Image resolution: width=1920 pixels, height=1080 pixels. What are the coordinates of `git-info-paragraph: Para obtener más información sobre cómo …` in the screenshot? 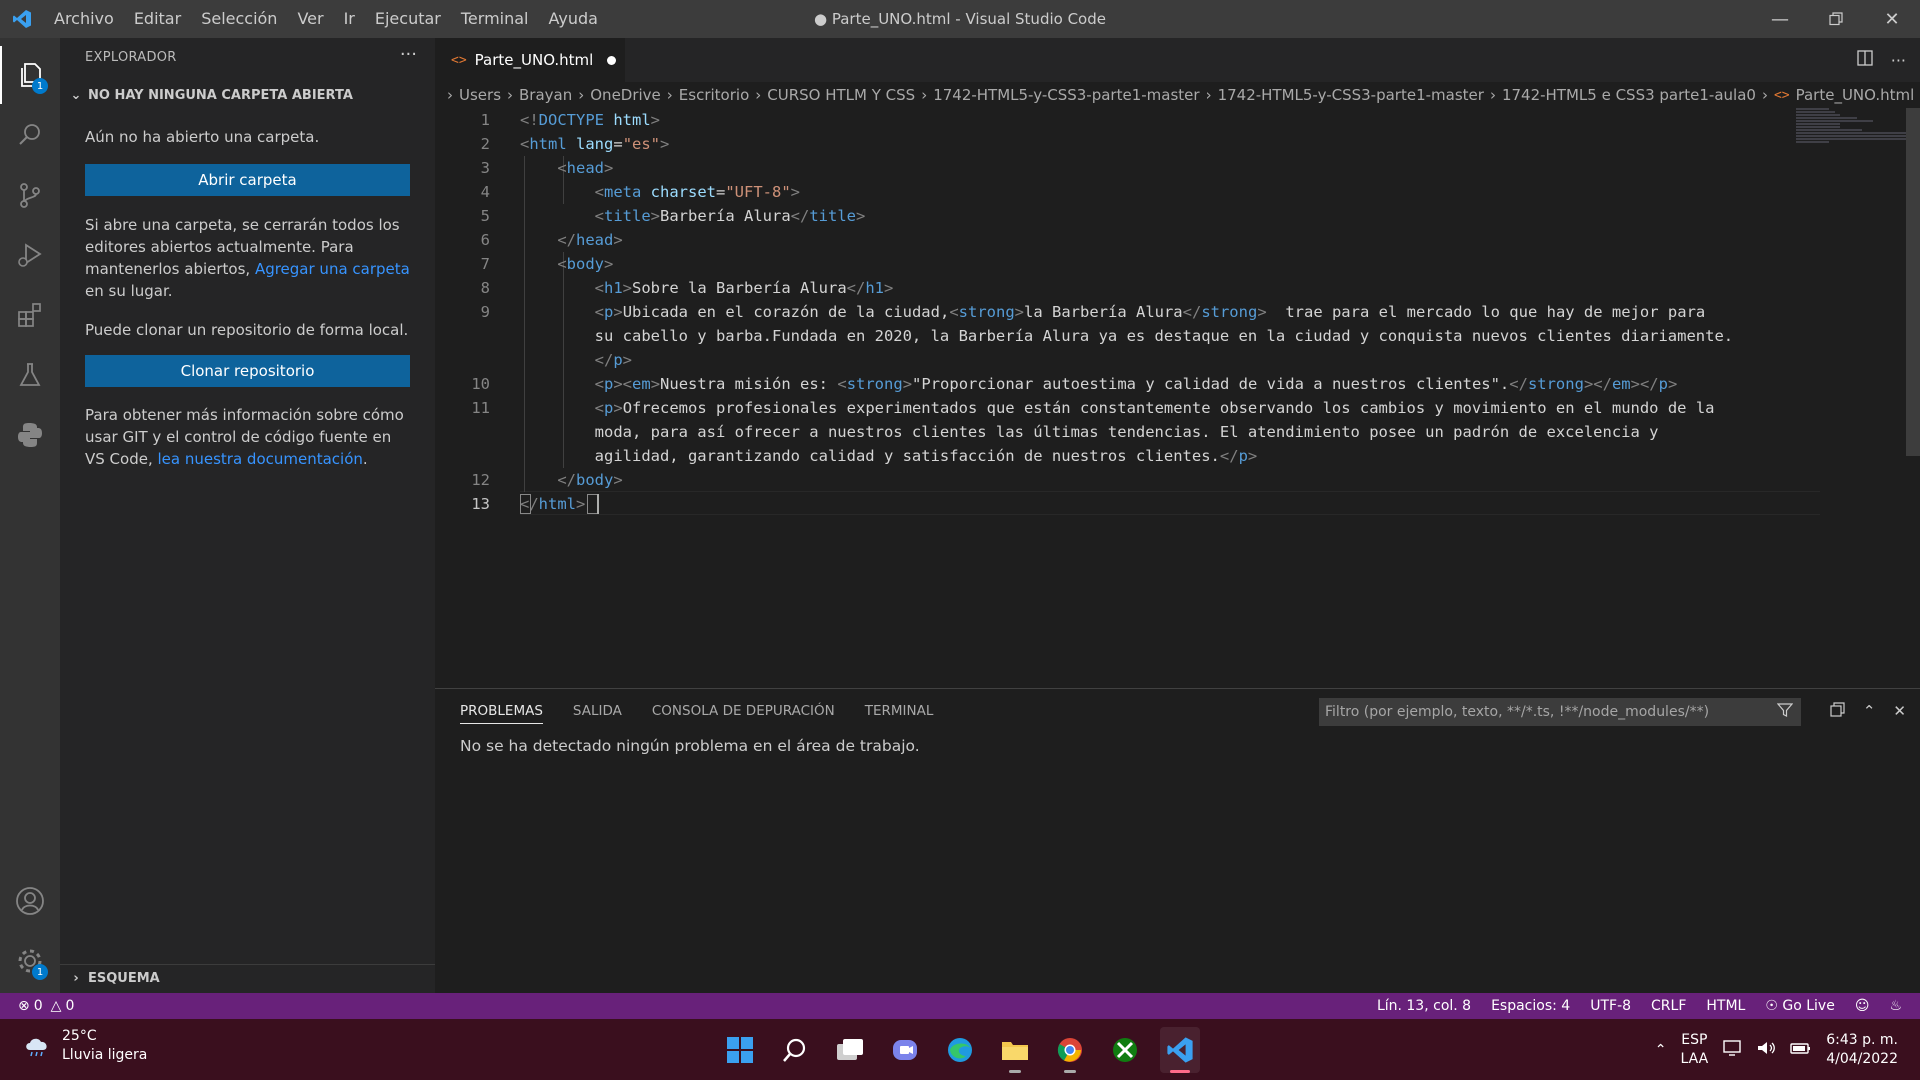 It's located at (250, 437).